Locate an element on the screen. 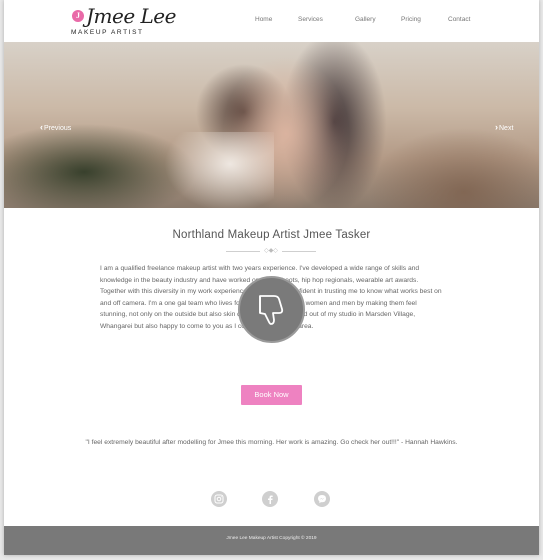  chevron-left-icon: ‹ is located at coordinates (41, 127).